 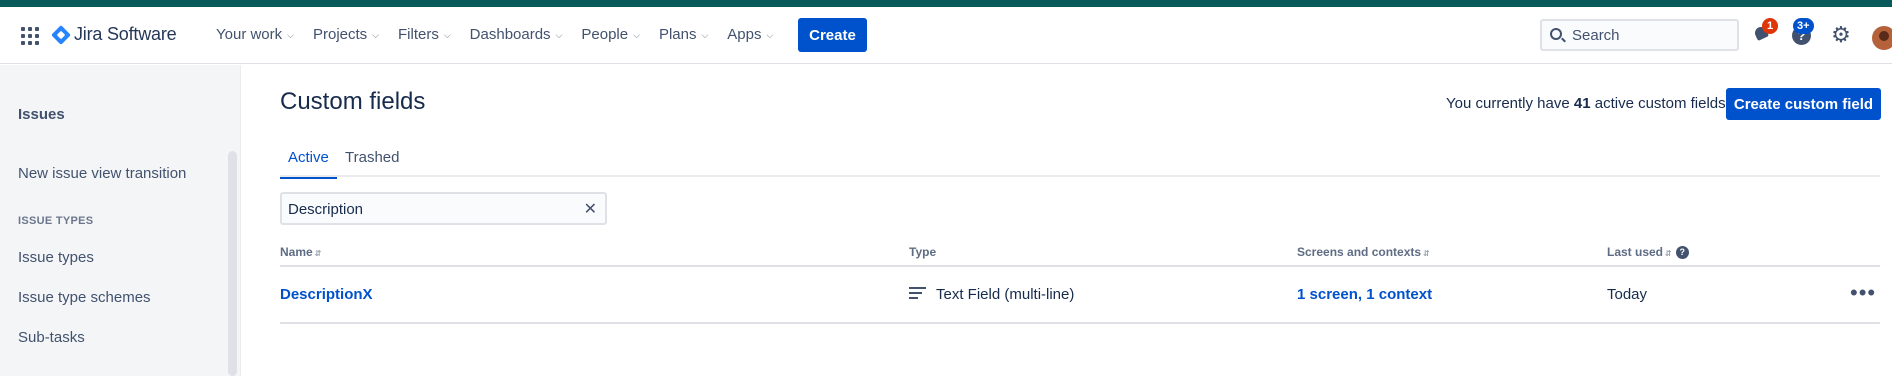 I want to click on sidebar-heading: Issues, so click(x=41, y=114).